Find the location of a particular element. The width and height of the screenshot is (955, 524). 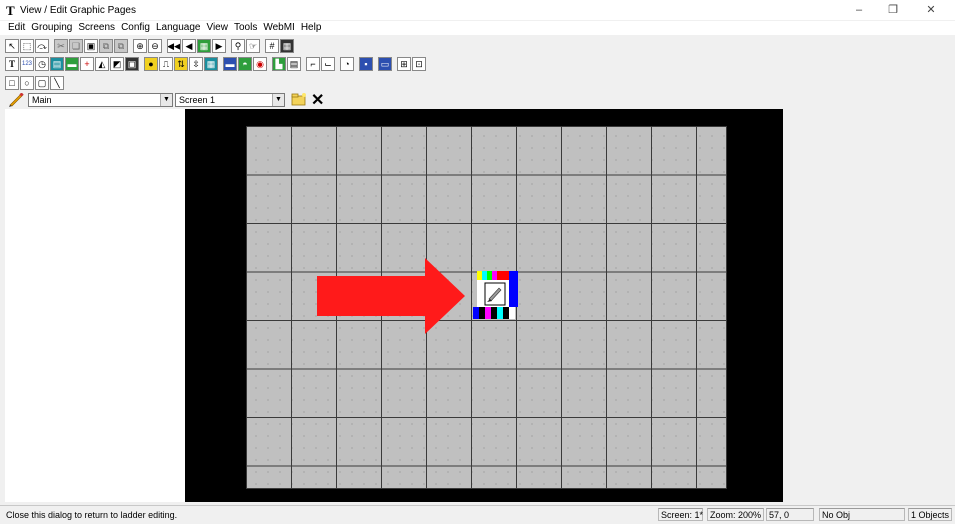

status-zoom: Zoom: 200% is located at coordinates (735, 514).